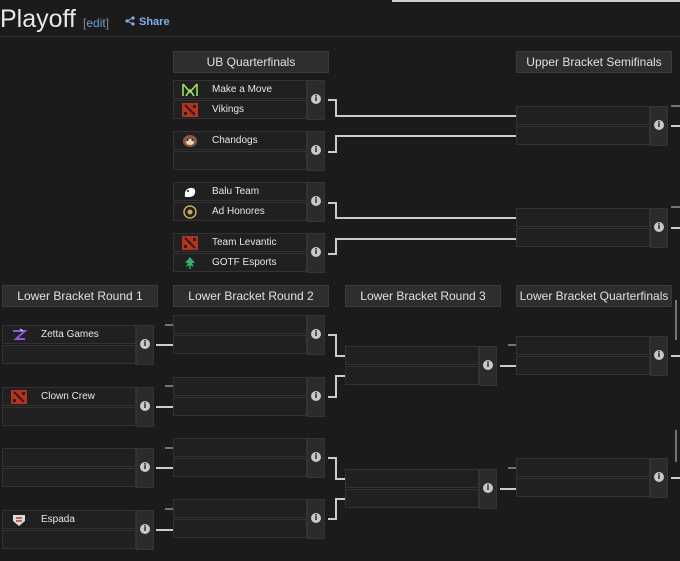 The image size is (680, 561). I want to click on team-name: Ad Honores, so click(238, 211).